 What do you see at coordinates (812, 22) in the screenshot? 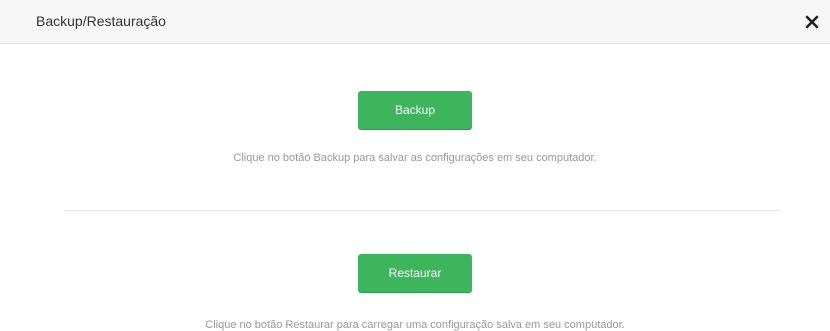
I see `close-icon` at bounding box center [812, 22].